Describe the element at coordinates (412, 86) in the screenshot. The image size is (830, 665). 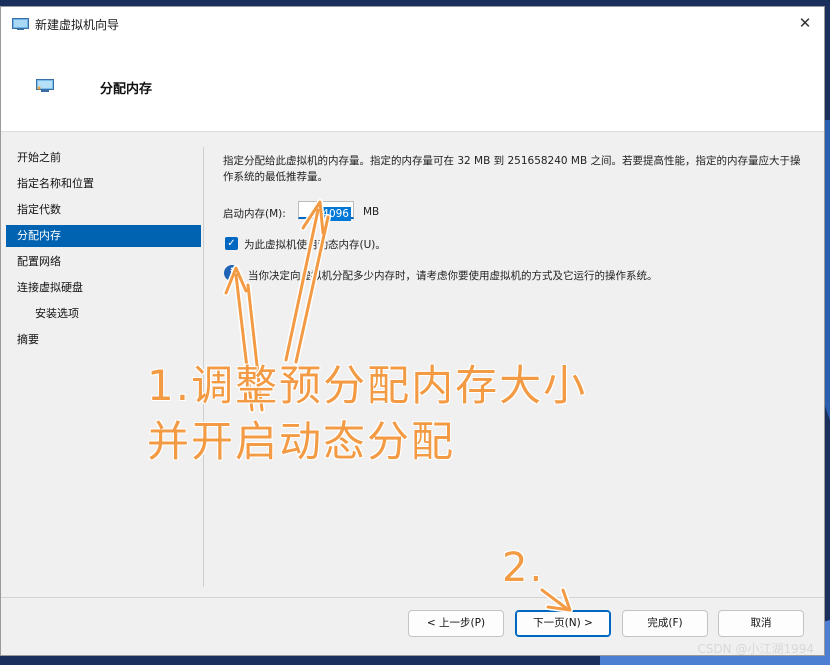
I see `page-header: 分配内存` at that location.